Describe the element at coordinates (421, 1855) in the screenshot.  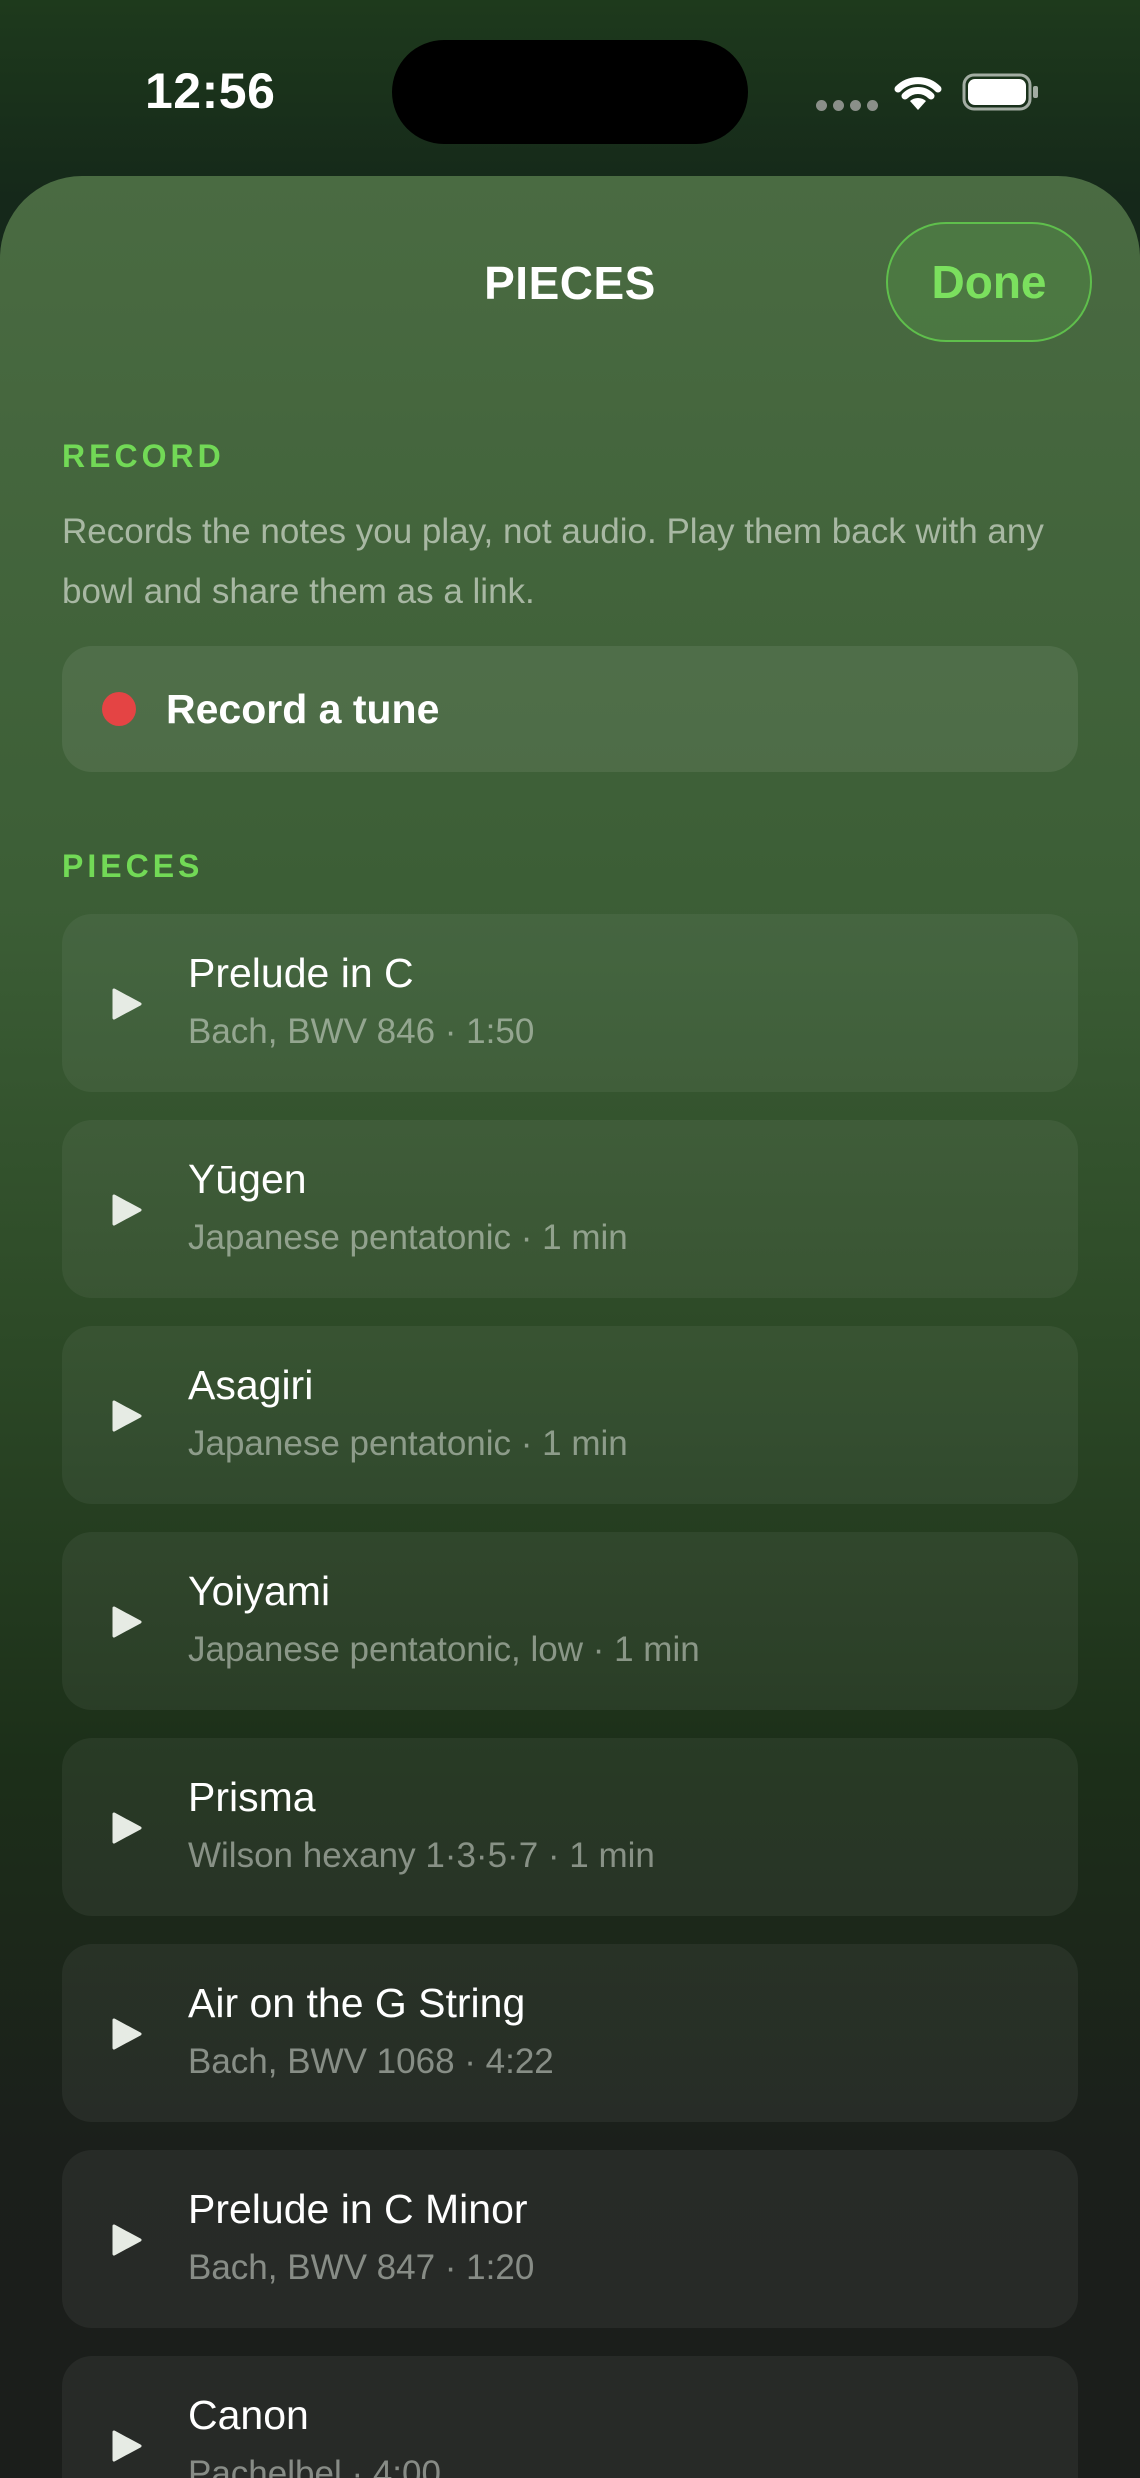
I see `piece-subtitle: Wilson hexany 1·3·5·7 · 1 min` at that location.